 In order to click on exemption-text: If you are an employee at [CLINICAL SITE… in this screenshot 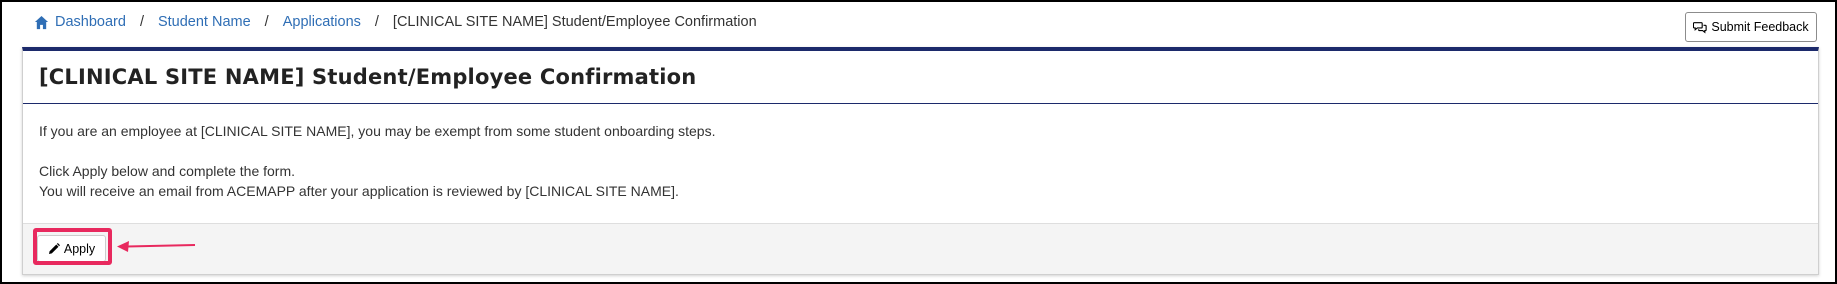, I will do `click(377, 131)`.